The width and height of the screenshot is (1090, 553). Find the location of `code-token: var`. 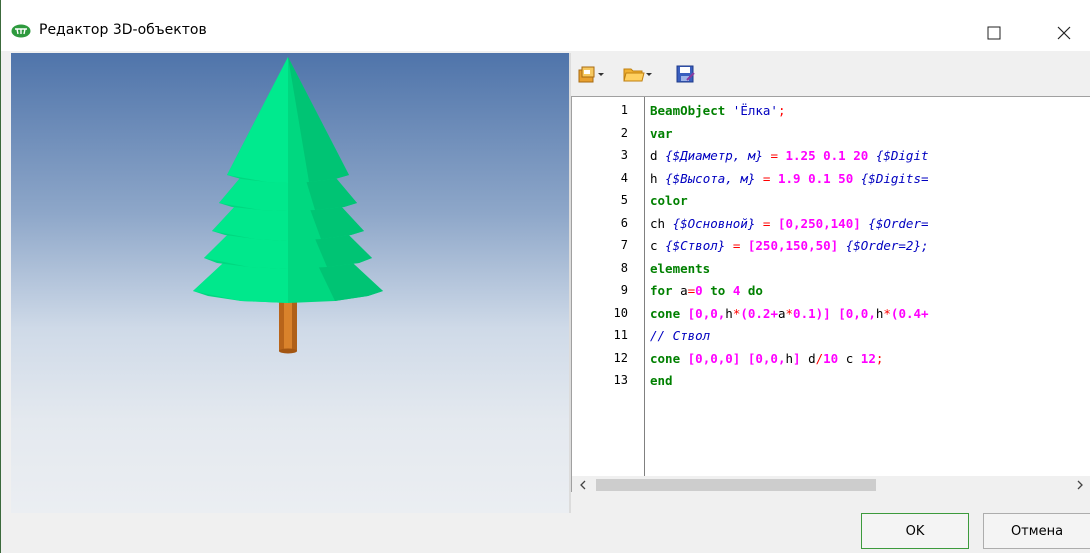

code-token: var is located at coordinates (661, 133).